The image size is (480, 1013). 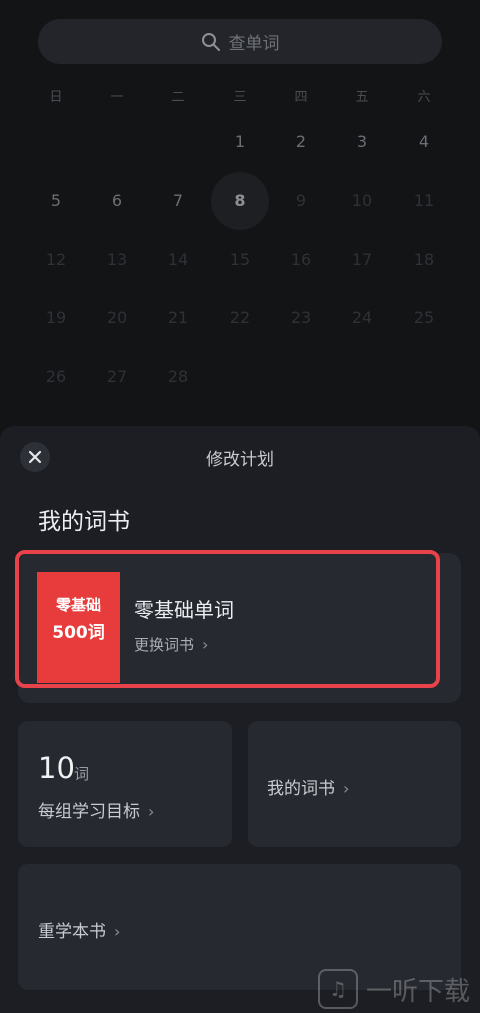 I want to click on section-title: 我的词书, so click(x=84, y=522).